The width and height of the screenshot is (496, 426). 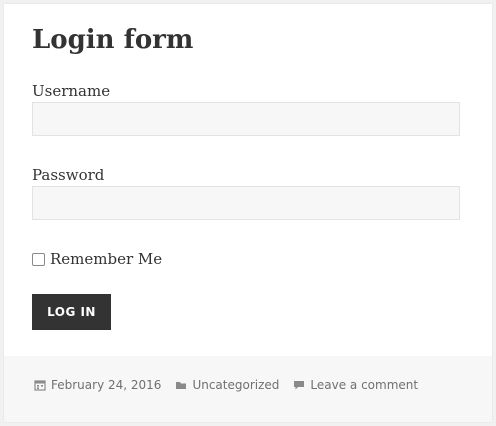 What do you see at coordinates (299, 385) in the screenshot?
I see `comment-icon` at bounding box center [299, 385].